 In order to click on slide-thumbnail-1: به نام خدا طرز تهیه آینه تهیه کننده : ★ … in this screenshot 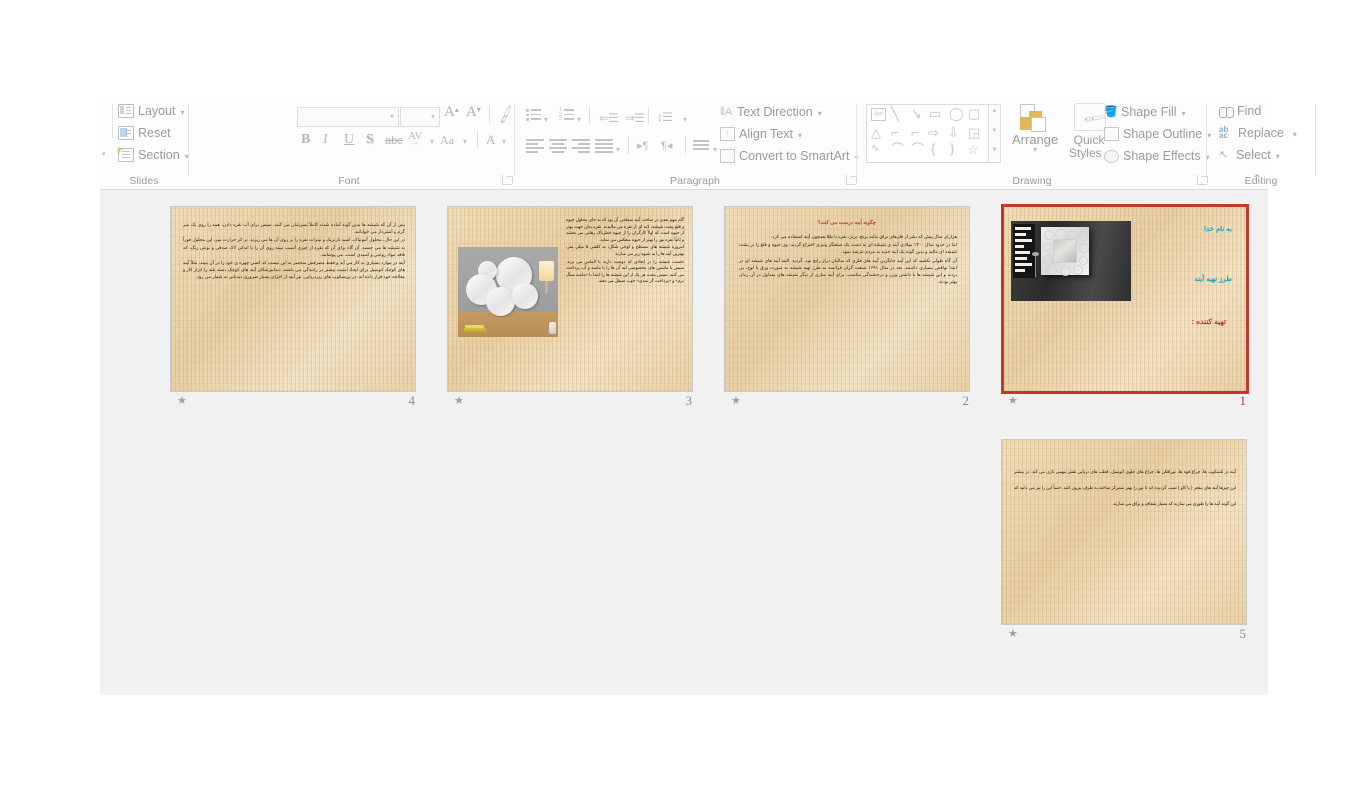, I will do `click(1125, 309)`.